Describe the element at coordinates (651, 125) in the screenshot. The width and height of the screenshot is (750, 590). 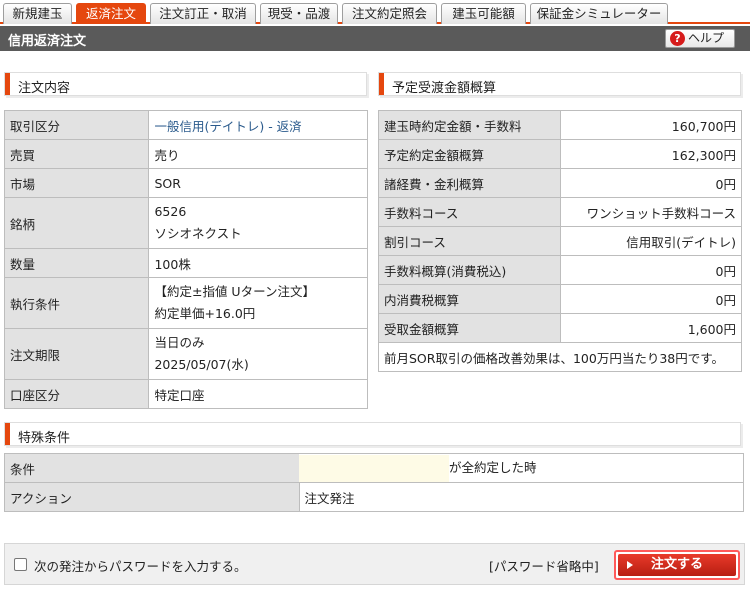
I see `row-value: 160,700円` at that location.